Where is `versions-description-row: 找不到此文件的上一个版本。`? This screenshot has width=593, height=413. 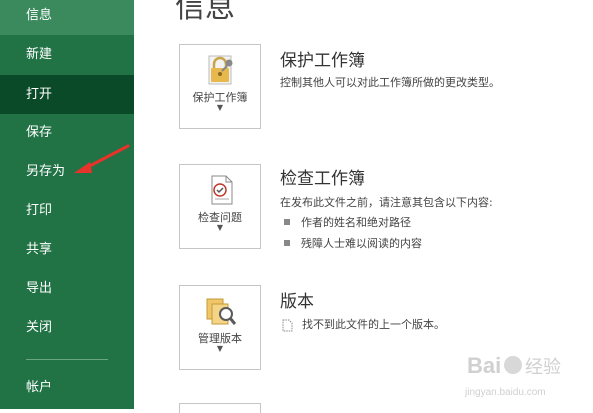
versions-description-row: 找不到此文件的上一个版本。 is located at coordinates (363, 324).